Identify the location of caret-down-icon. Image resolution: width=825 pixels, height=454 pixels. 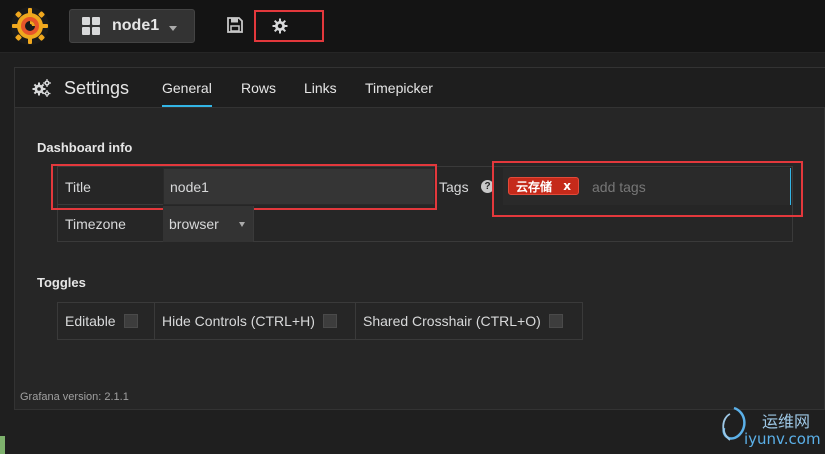
(242, 224).